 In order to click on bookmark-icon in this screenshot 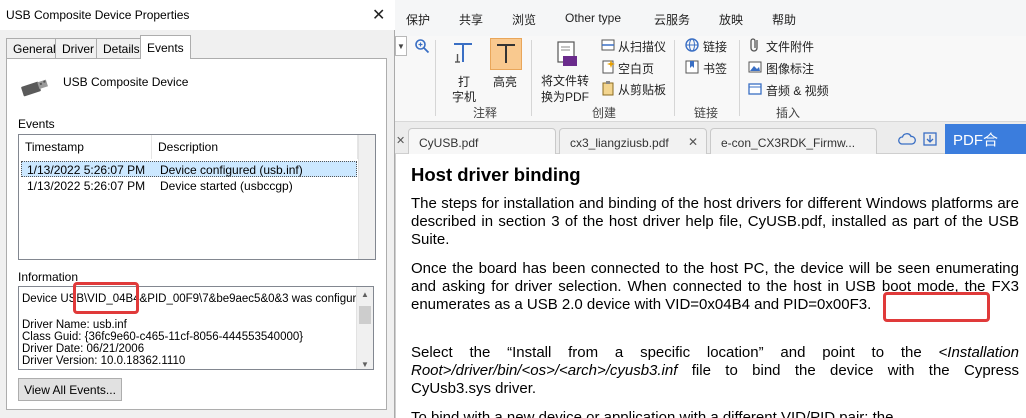, I will do `click(692, 67)`.